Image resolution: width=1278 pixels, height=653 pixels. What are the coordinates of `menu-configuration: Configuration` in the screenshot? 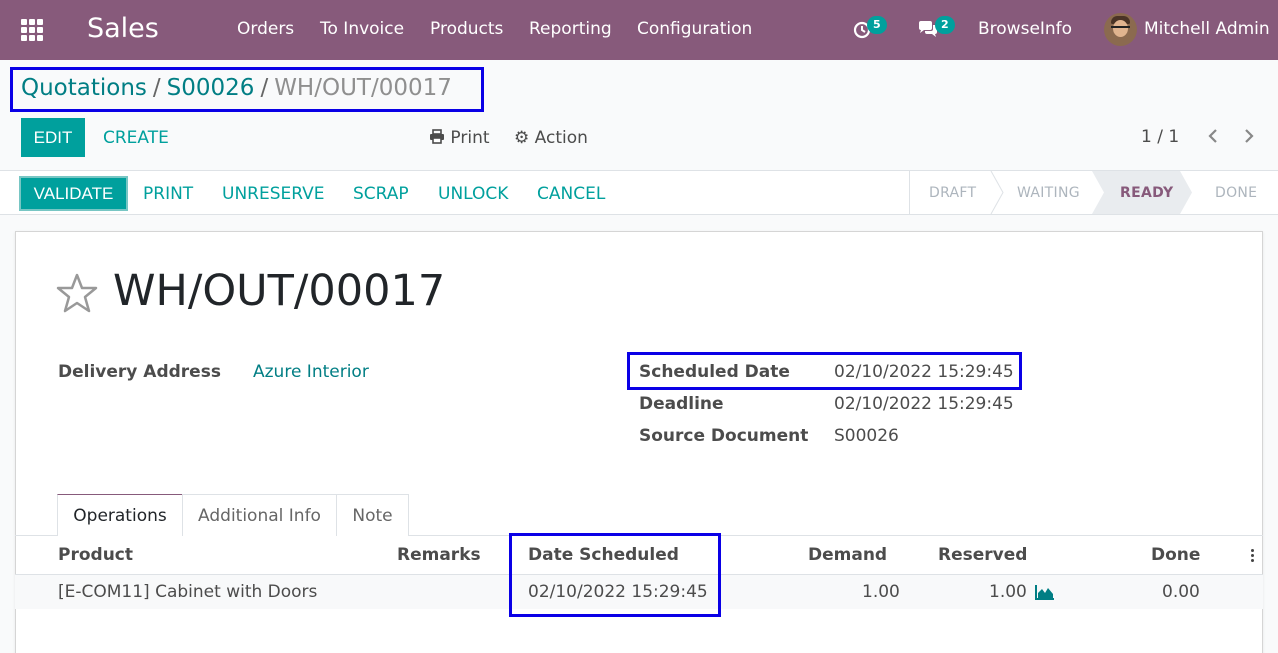 It's located at (694, 29).